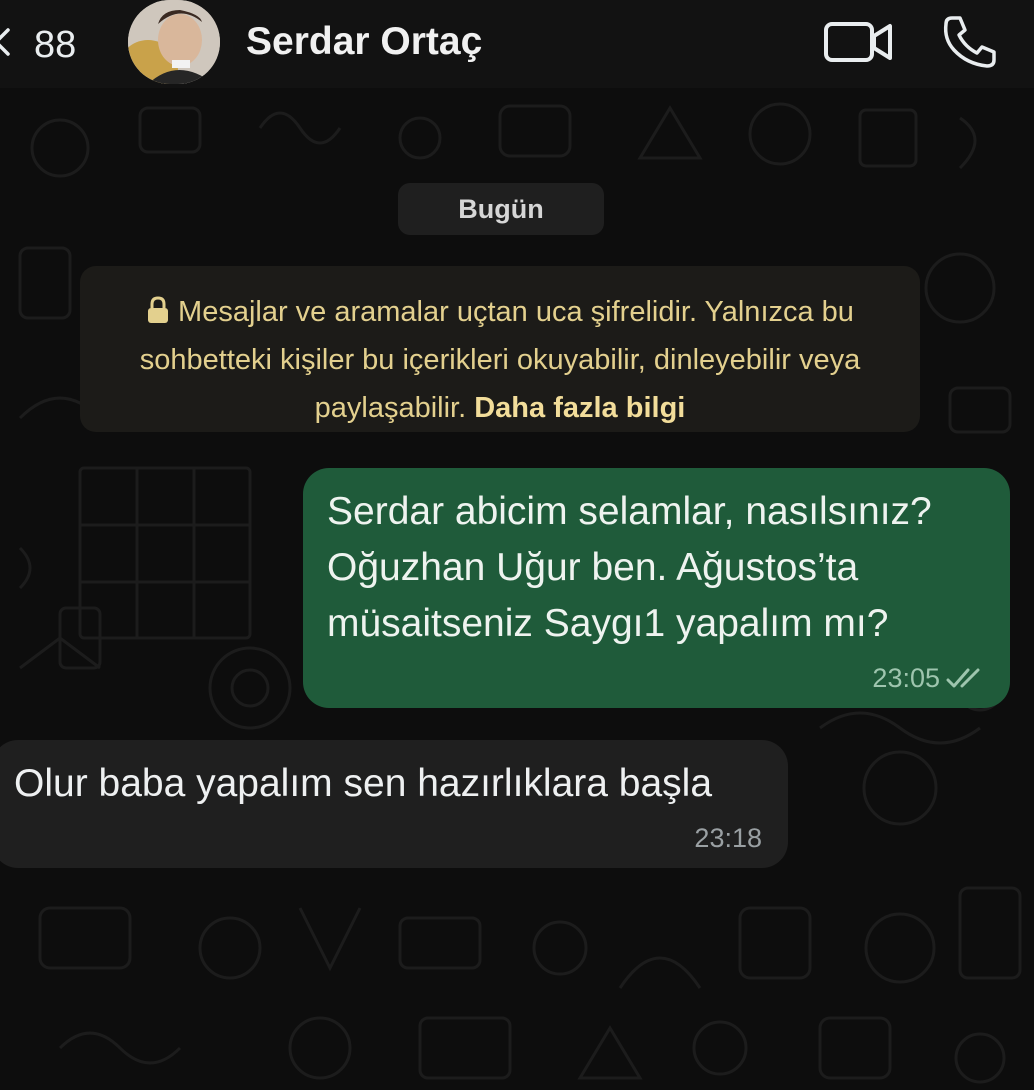  I want to click on message-line: Olur baba yapalım sen hazırlıklara başla, so click(363, 783).